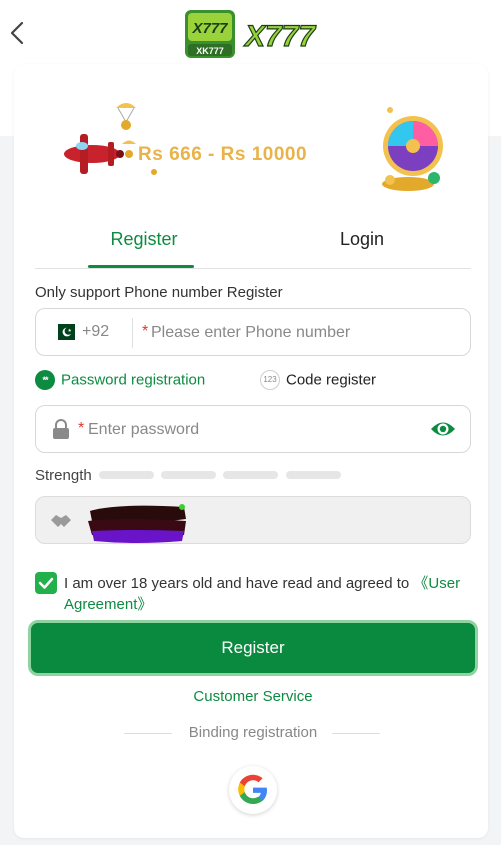 This screenshot has width=501, height=845. What do you see at coordinates (253, 648) in the screenshot?
I see `register-button: Register` at bounding box center [253, 648].